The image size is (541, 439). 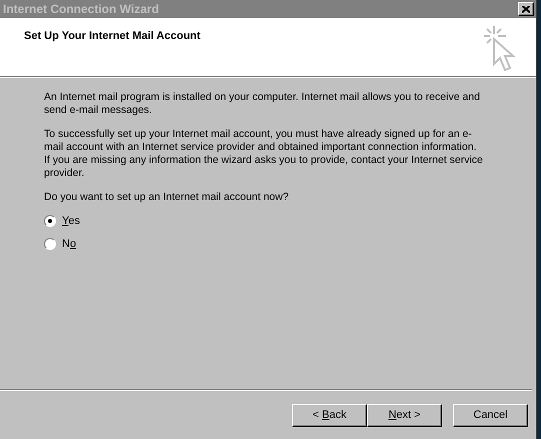 I want to click on close-button, so click(x=526, y=9).